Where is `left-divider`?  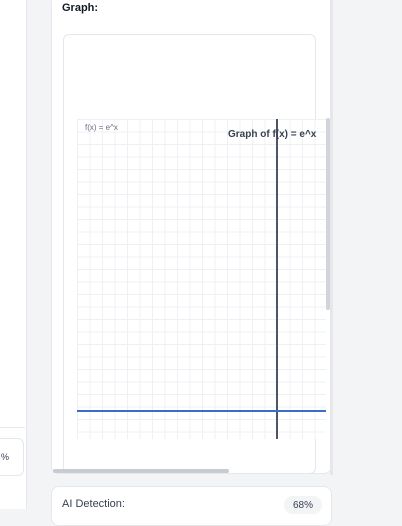 left-divider is located at coordinates (12, 427).